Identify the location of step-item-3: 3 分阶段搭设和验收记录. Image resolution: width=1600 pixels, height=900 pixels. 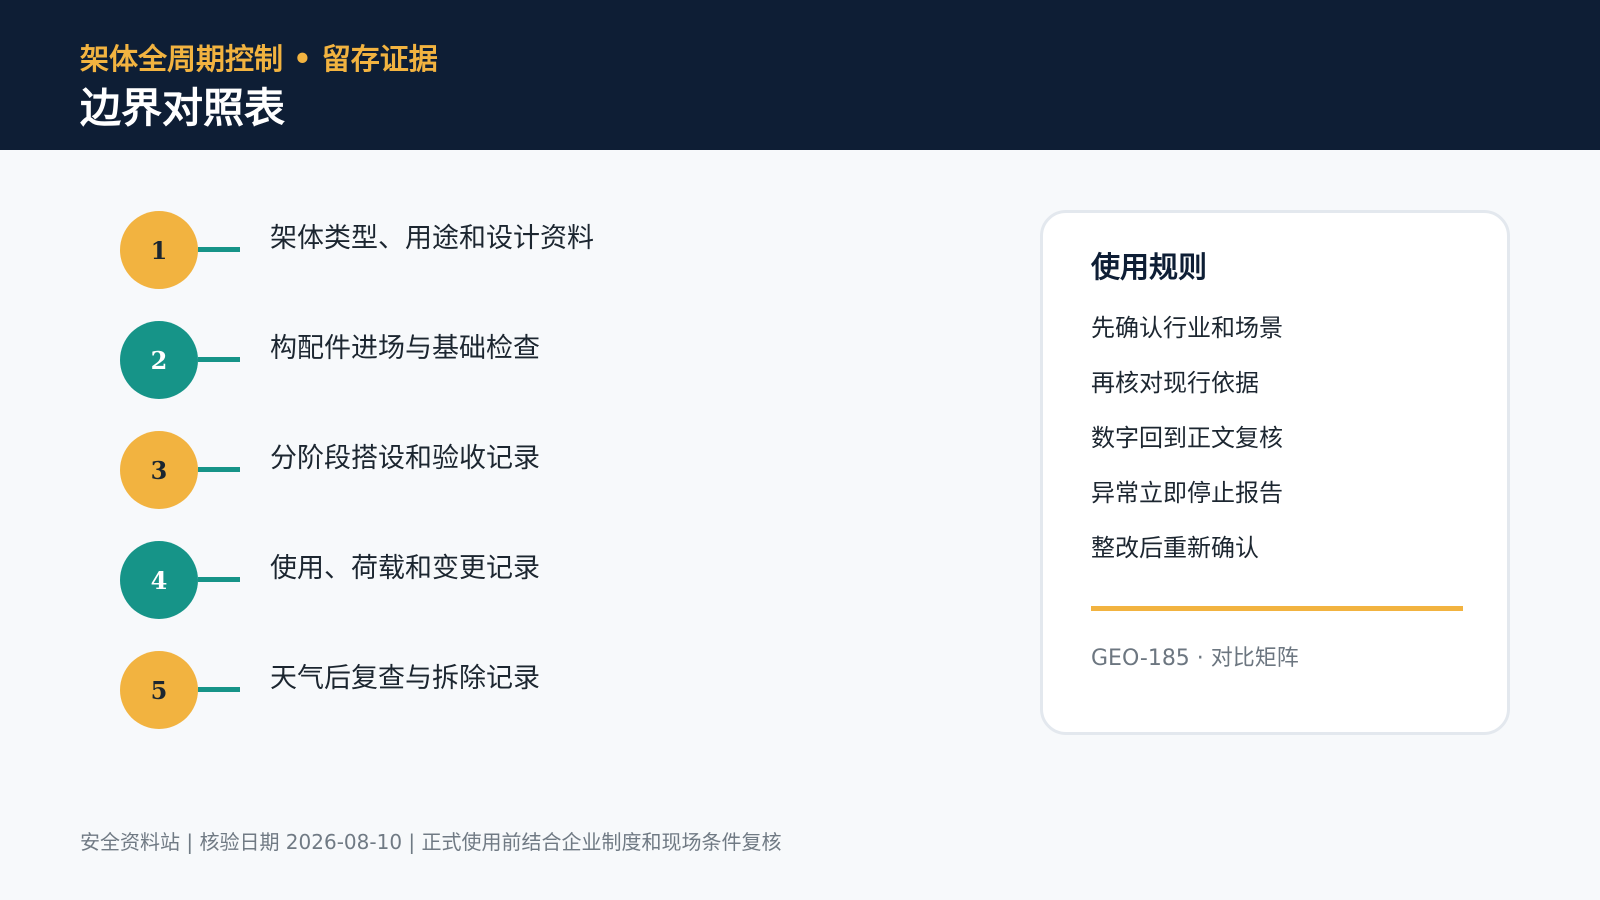
(400, 471).